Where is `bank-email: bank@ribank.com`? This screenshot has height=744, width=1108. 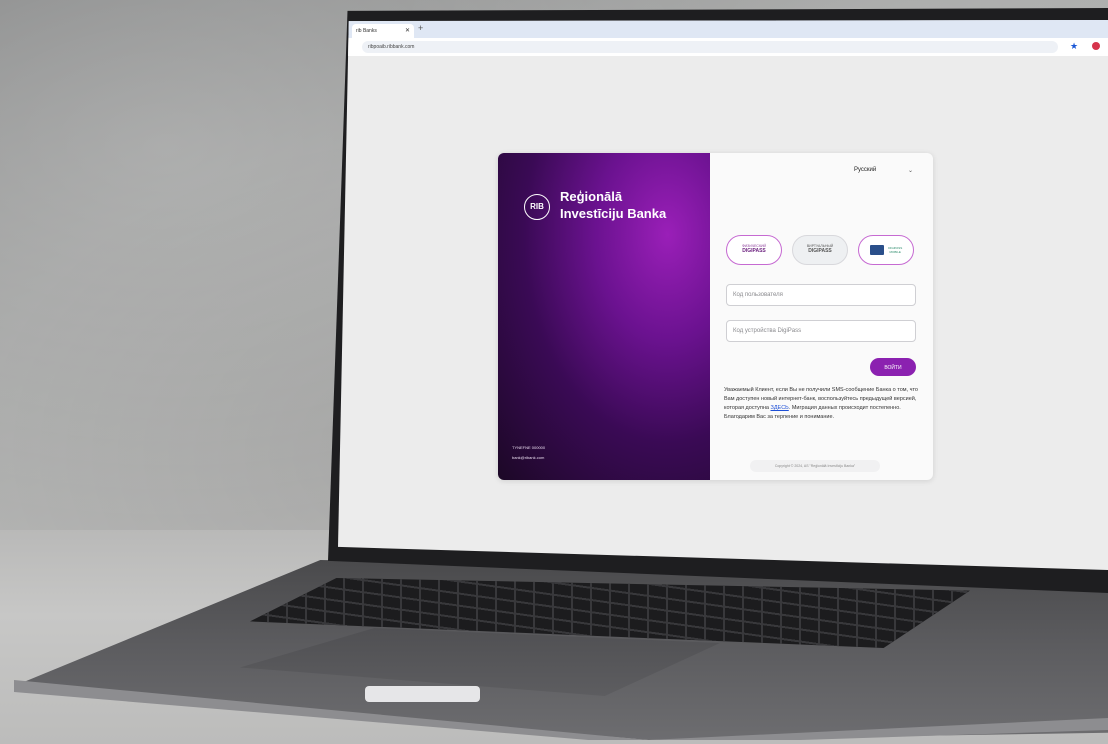 bank-email: bank@ribank.com is located at coordinates (528, 457).